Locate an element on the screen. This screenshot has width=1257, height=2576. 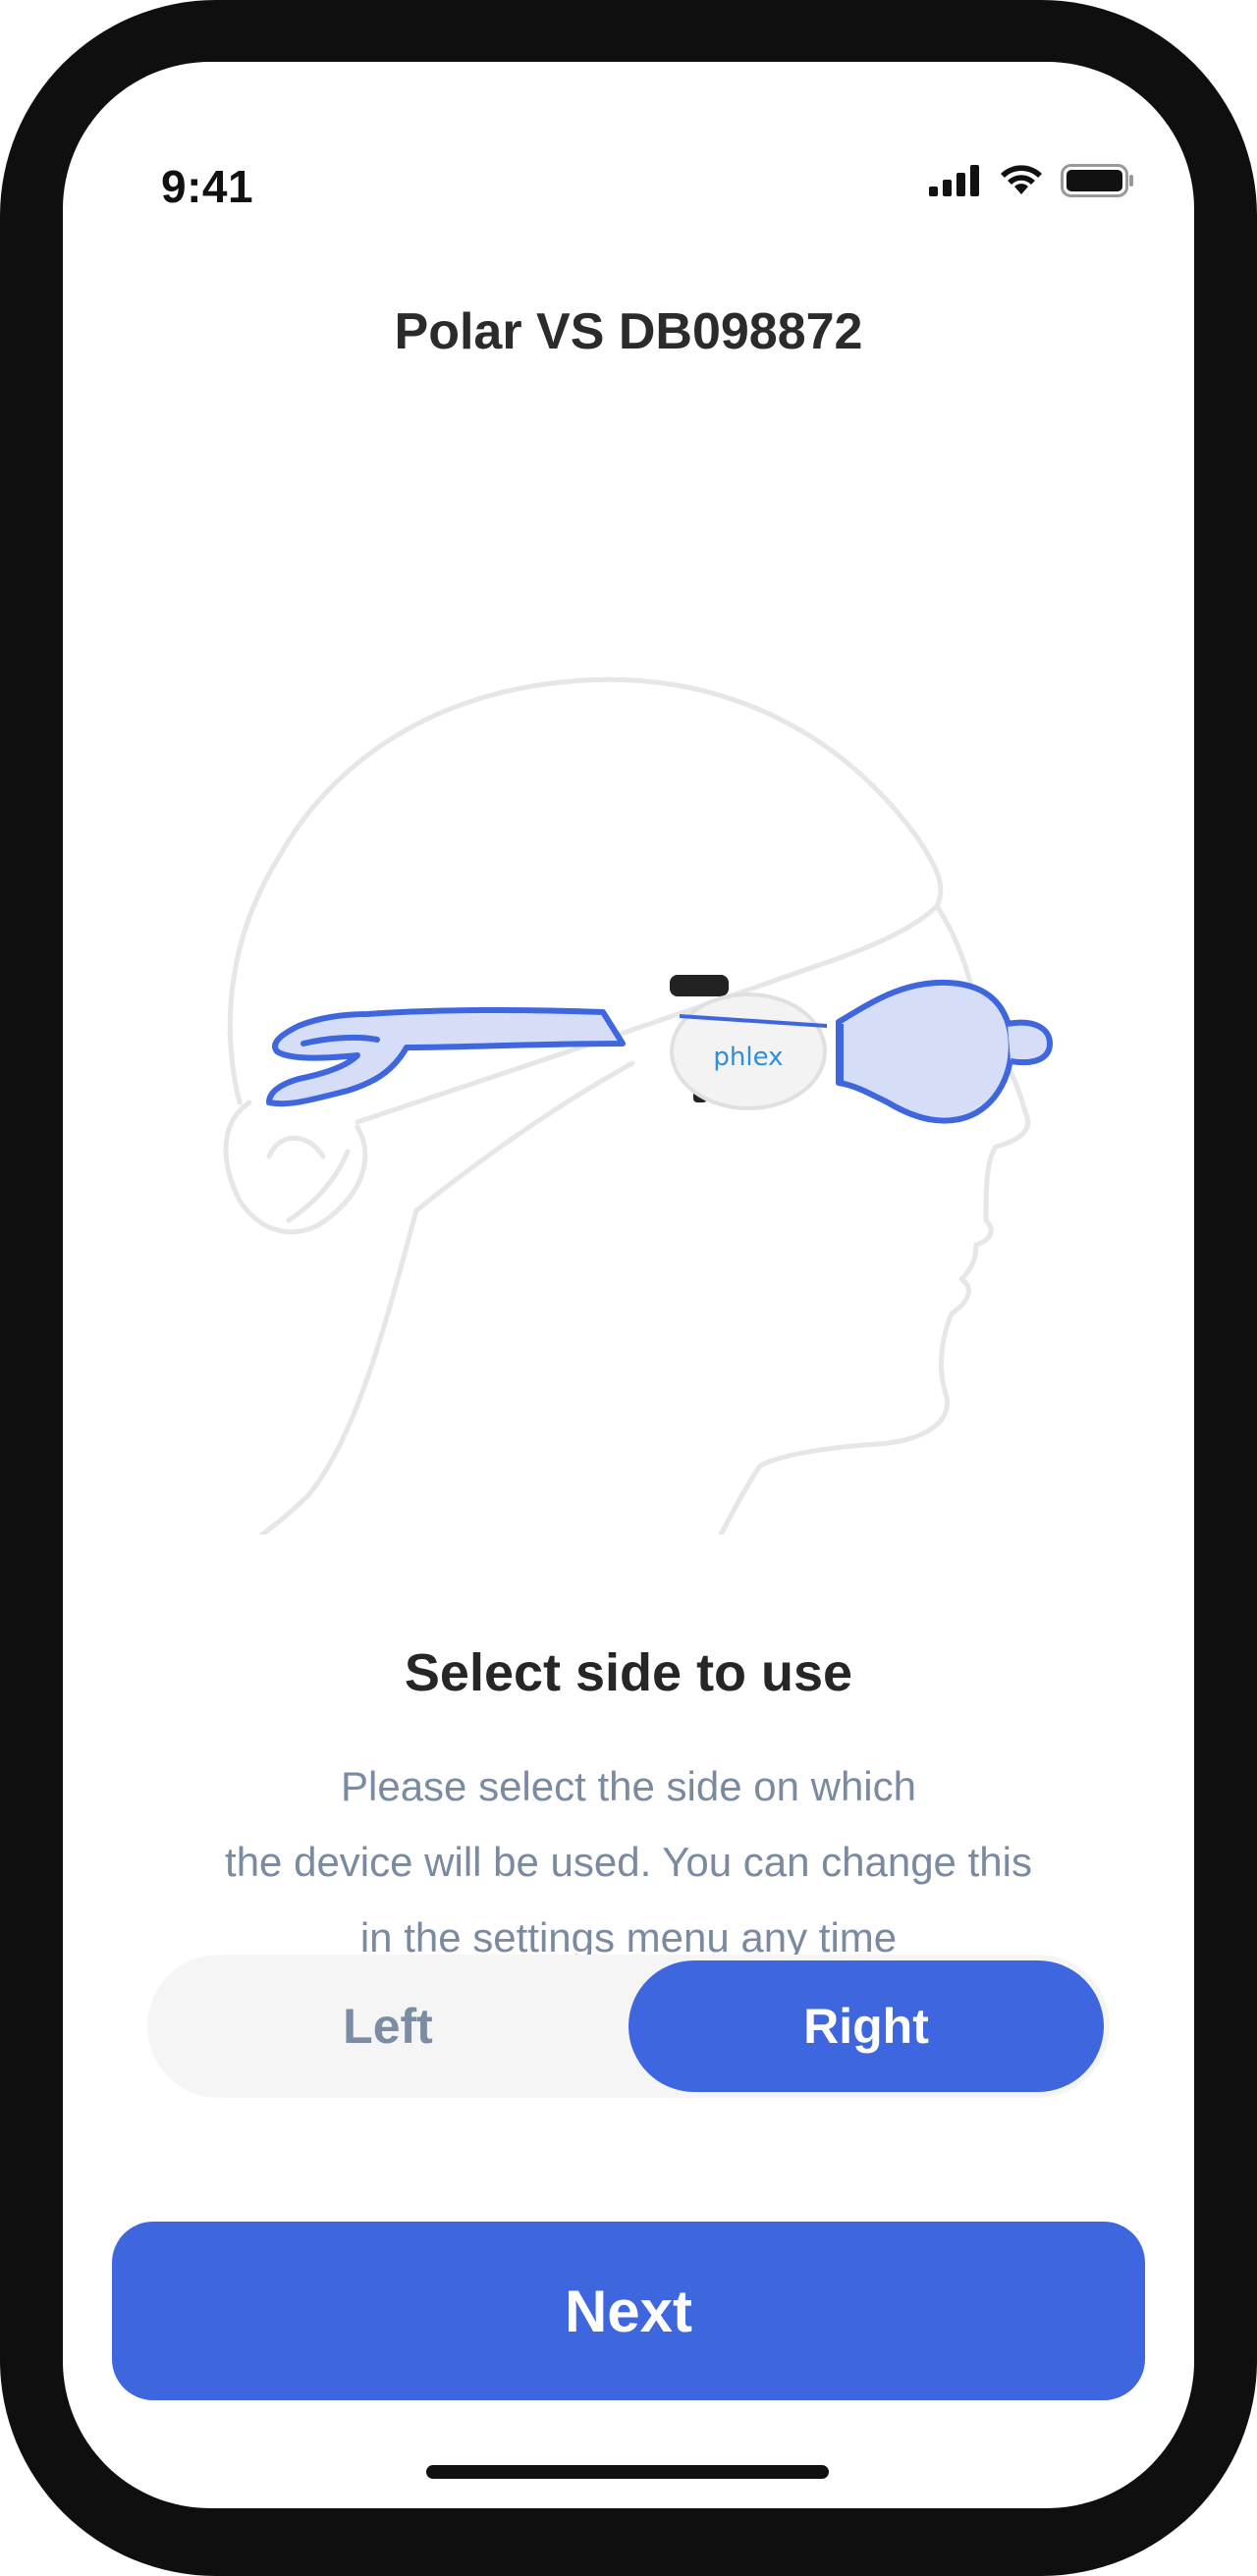
cellular-signal-icon is located at coordinates (956, 183).